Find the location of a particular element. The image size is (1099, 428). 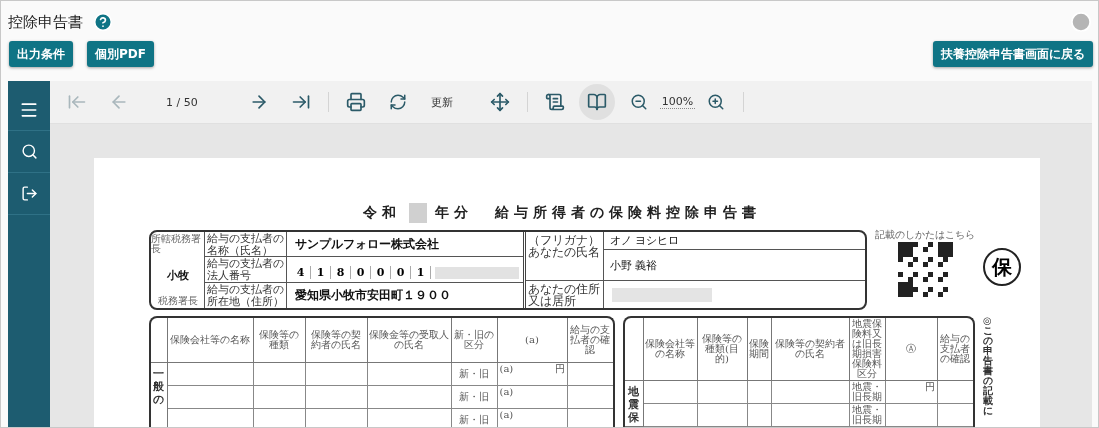

tax-office: 小牧 is located at coordinates (177, 275).